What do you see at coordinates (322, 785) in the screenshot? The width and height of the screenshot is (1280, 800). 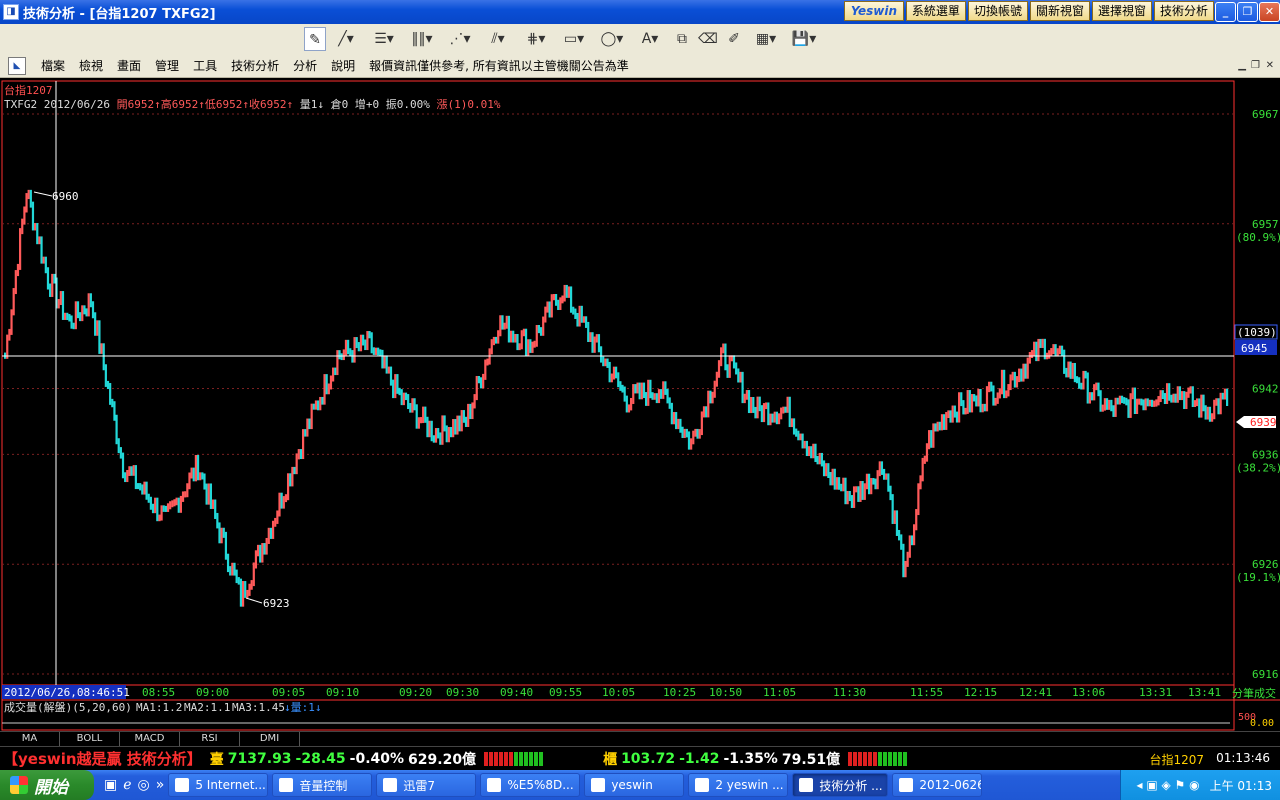 I see `task-volume: 音量控制` at bounding box center [322, 785].